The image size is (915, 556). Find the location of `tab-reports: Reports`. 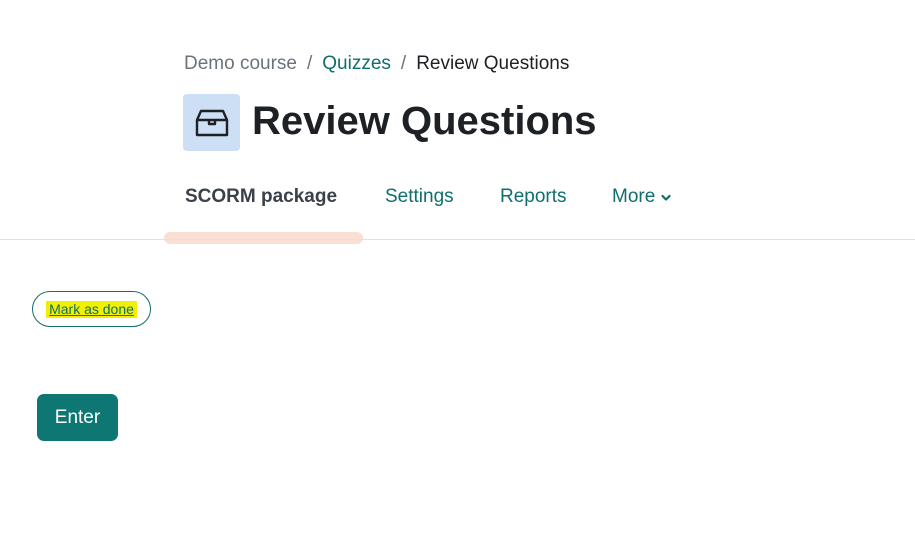

tab-reports: Reports is located at coordinates (533, 197).